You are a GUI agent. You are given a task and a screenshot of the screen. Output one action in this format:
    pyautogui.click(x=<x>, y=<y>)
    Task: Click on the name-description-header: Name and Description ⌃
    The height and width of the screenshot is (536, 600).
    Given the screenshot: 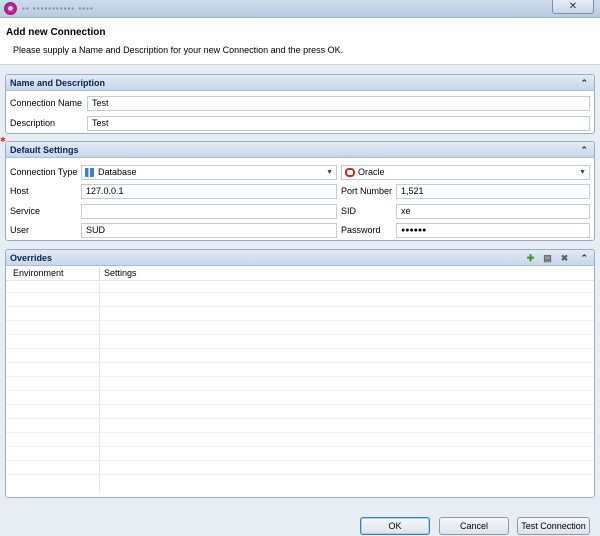 What is the action you would take?
    pyautogui.click(x=300, y=83)
    